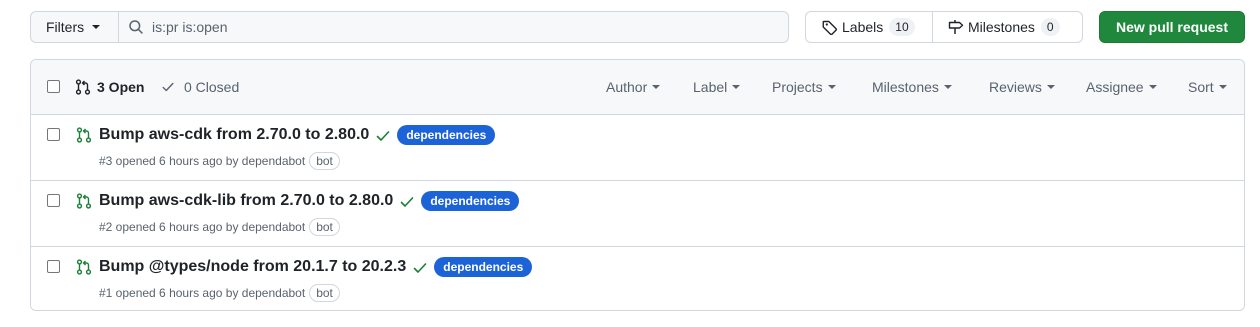  I want to click on assignee-filter-label: Assignee, so click(1115, 87).